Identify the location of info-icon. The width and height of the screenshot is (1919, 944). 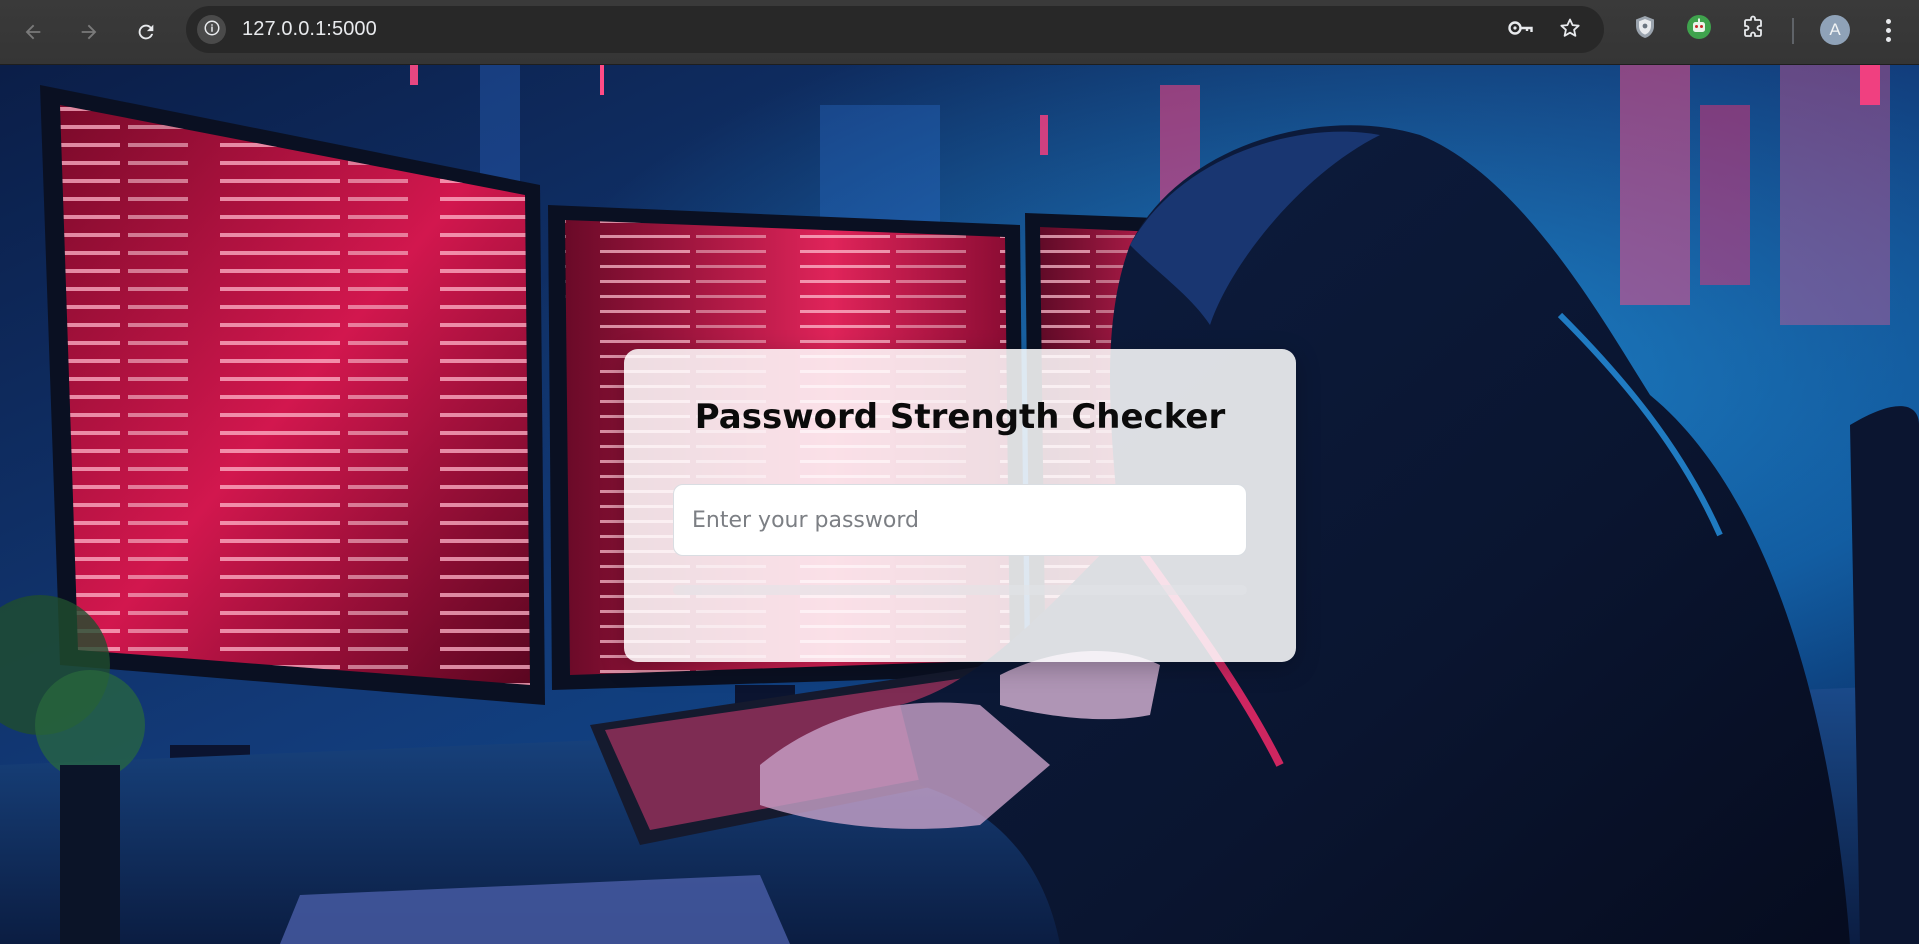
(212, 30).